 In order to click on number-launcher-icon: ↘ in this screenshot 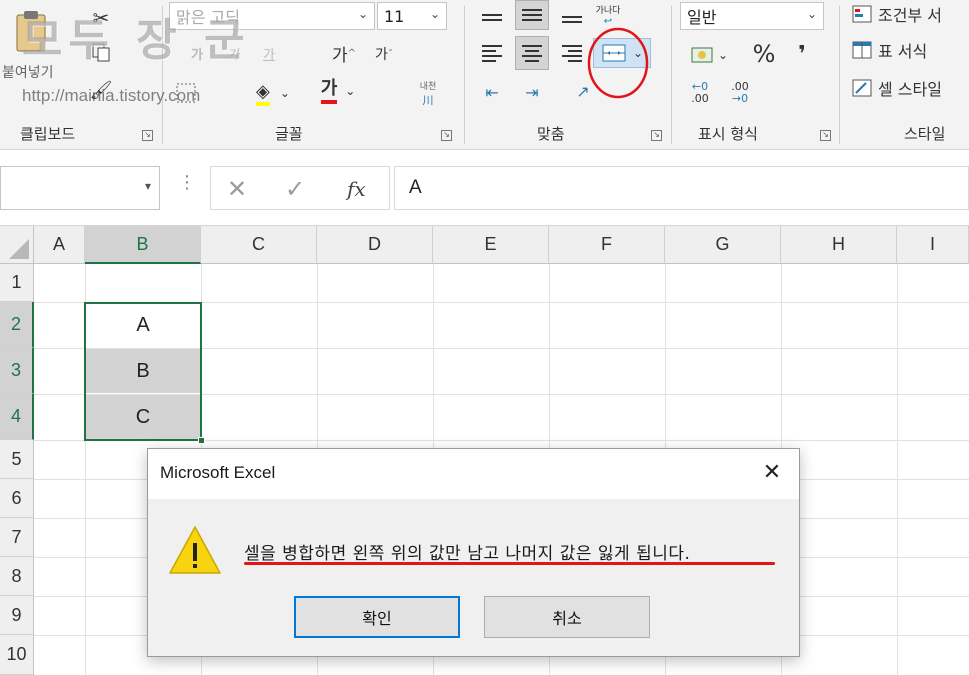, I will do `click(825, 135)`.